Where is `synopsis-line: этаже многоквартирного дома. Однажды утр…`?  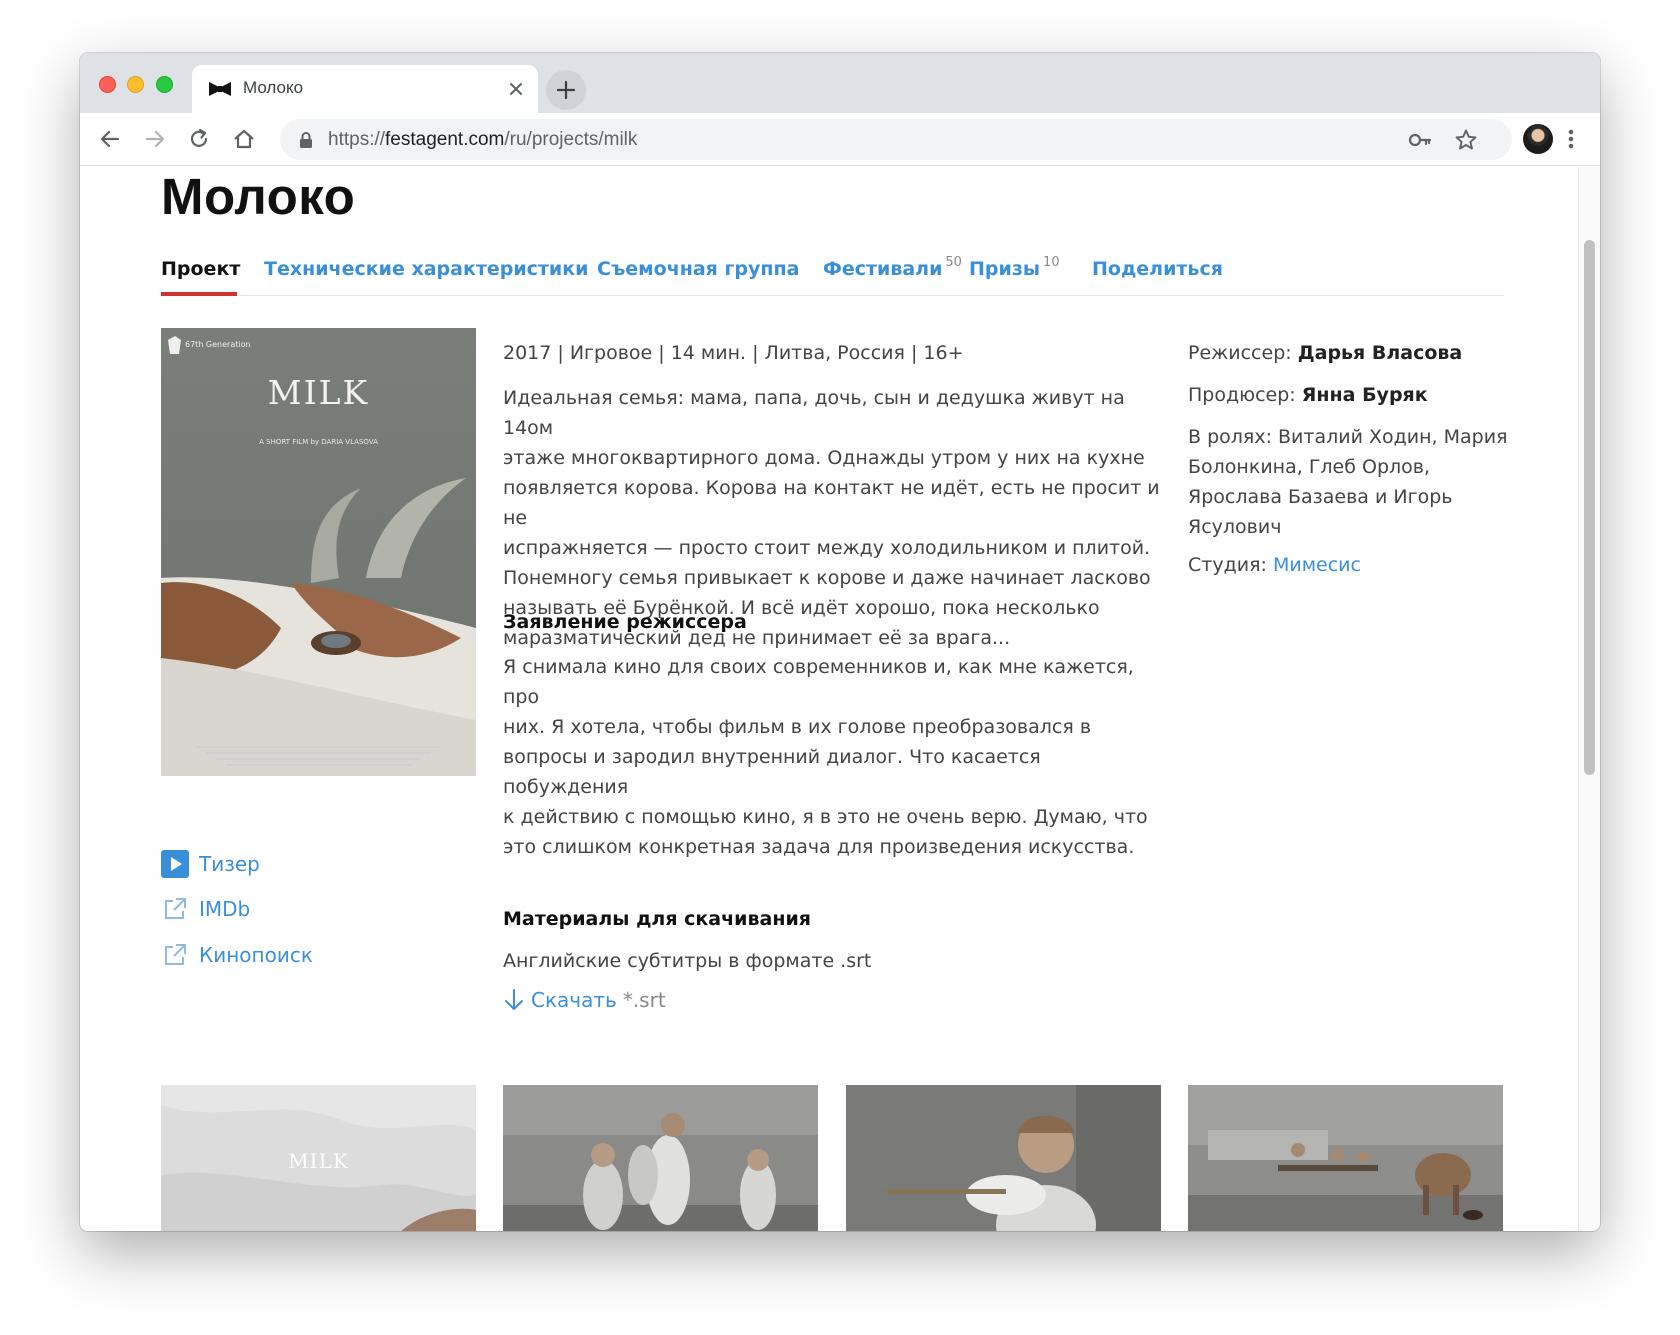 synopsis-line: этаже многоквартирного дома. Однажды утр… is located at coordinates (824, 458).